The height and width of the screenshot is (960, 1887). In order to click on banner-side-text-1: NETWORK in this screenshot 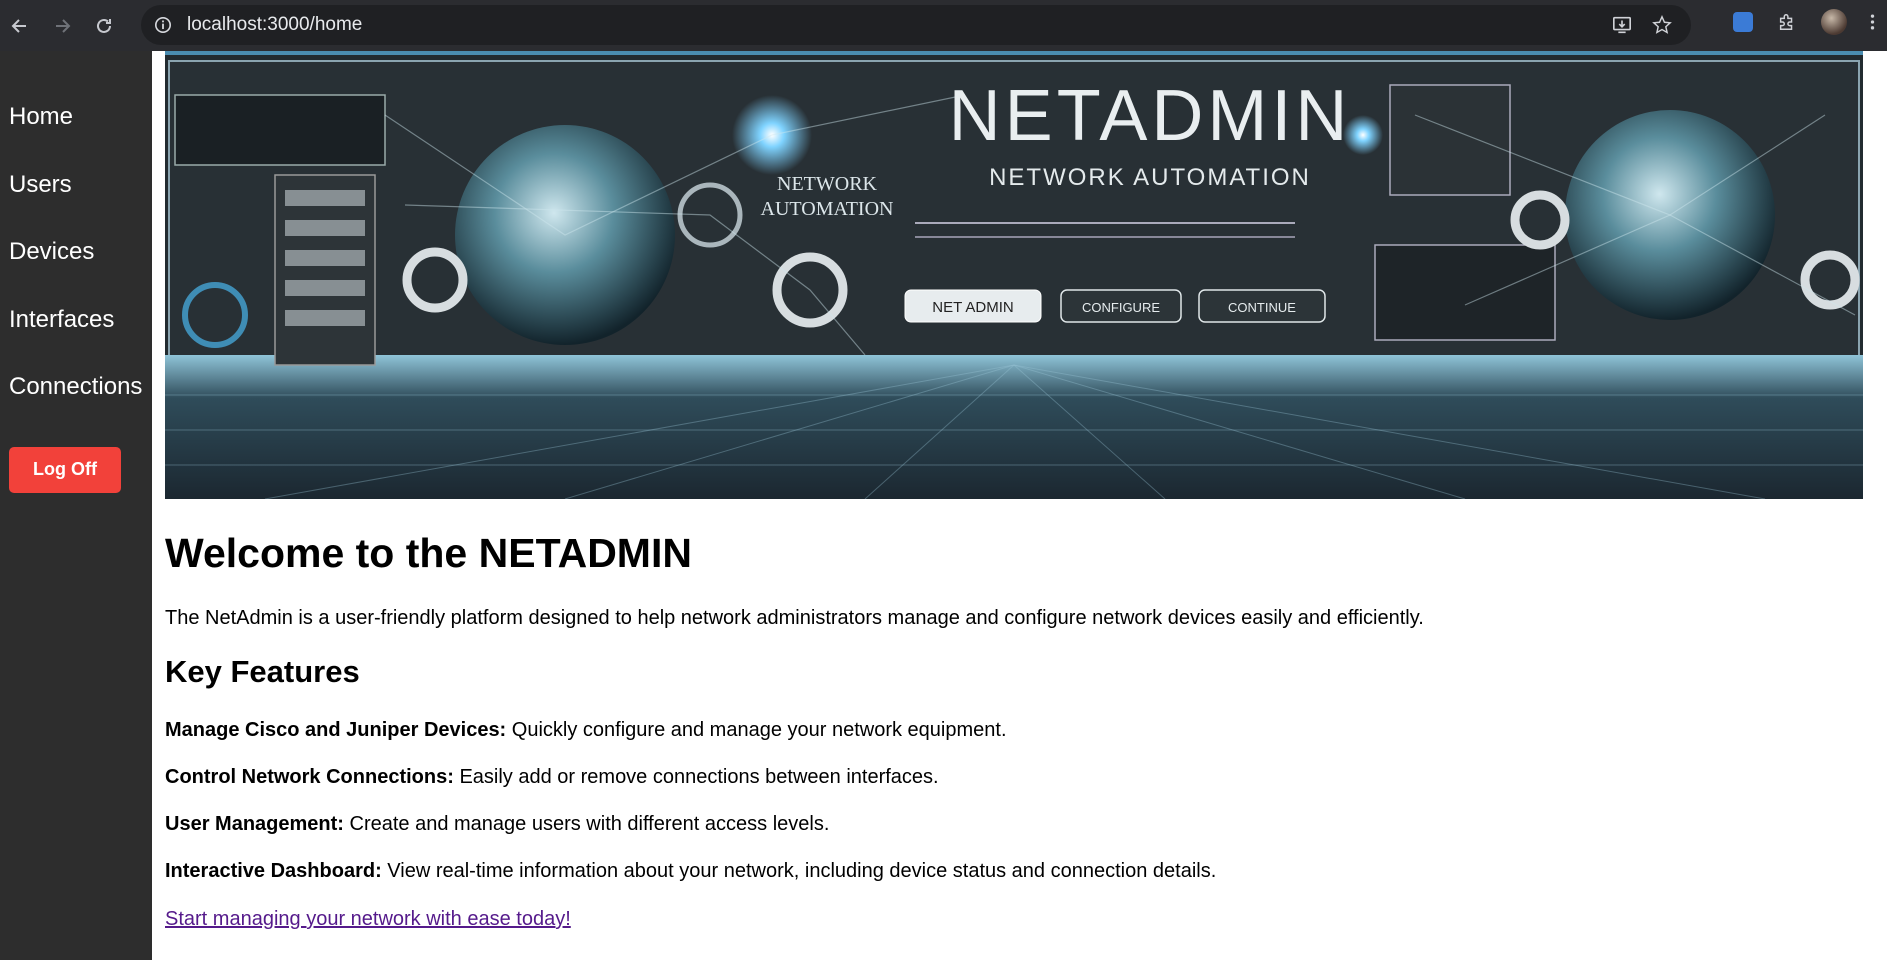, I will do `click(827, 184)`.